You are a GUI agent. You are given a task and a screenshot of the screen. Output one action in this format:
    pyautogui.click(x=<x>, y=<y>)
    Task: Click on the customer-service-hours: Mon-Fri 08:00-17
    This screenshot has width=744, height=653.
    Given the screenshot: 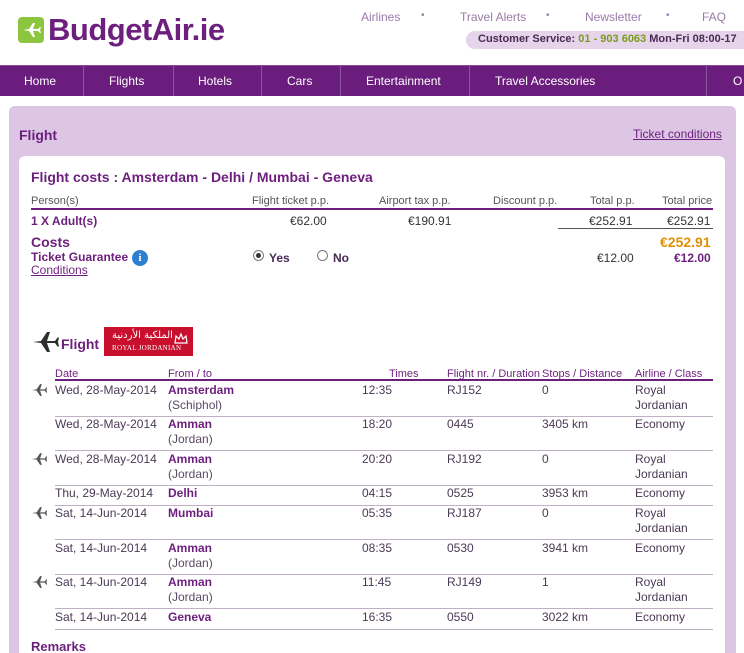 What is the action you would take?
    pyautogui.click(x=693, y=39)
    